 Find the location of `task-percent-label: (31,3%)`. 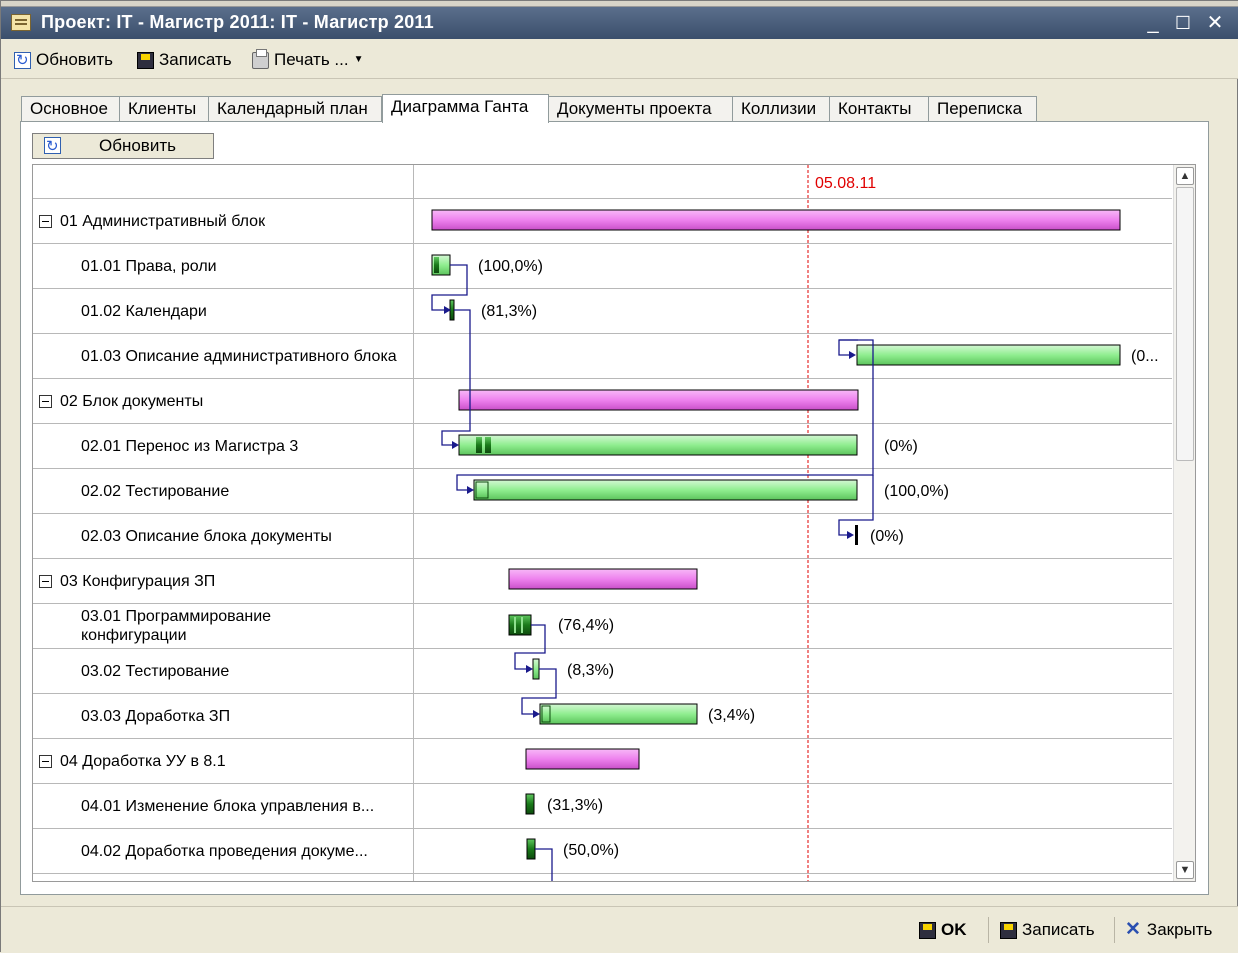

task-percent-label: (31,3%) is located at coordinates (575, 805).